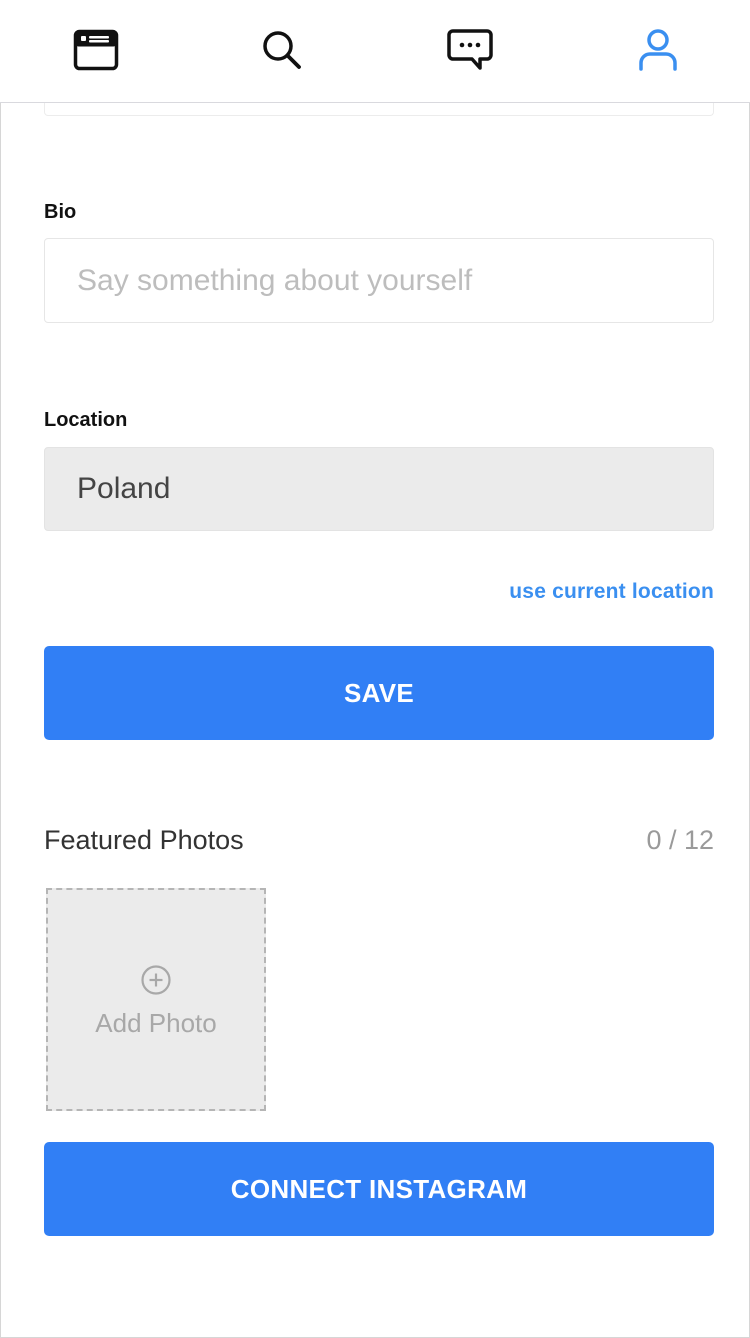 The width and height of the screenshot is (750, 1338). What do you see at coordinates (156, 1023) in the screenshot?
I see `add-photo-label: Add Photo` at bounding box center [156, 1023].